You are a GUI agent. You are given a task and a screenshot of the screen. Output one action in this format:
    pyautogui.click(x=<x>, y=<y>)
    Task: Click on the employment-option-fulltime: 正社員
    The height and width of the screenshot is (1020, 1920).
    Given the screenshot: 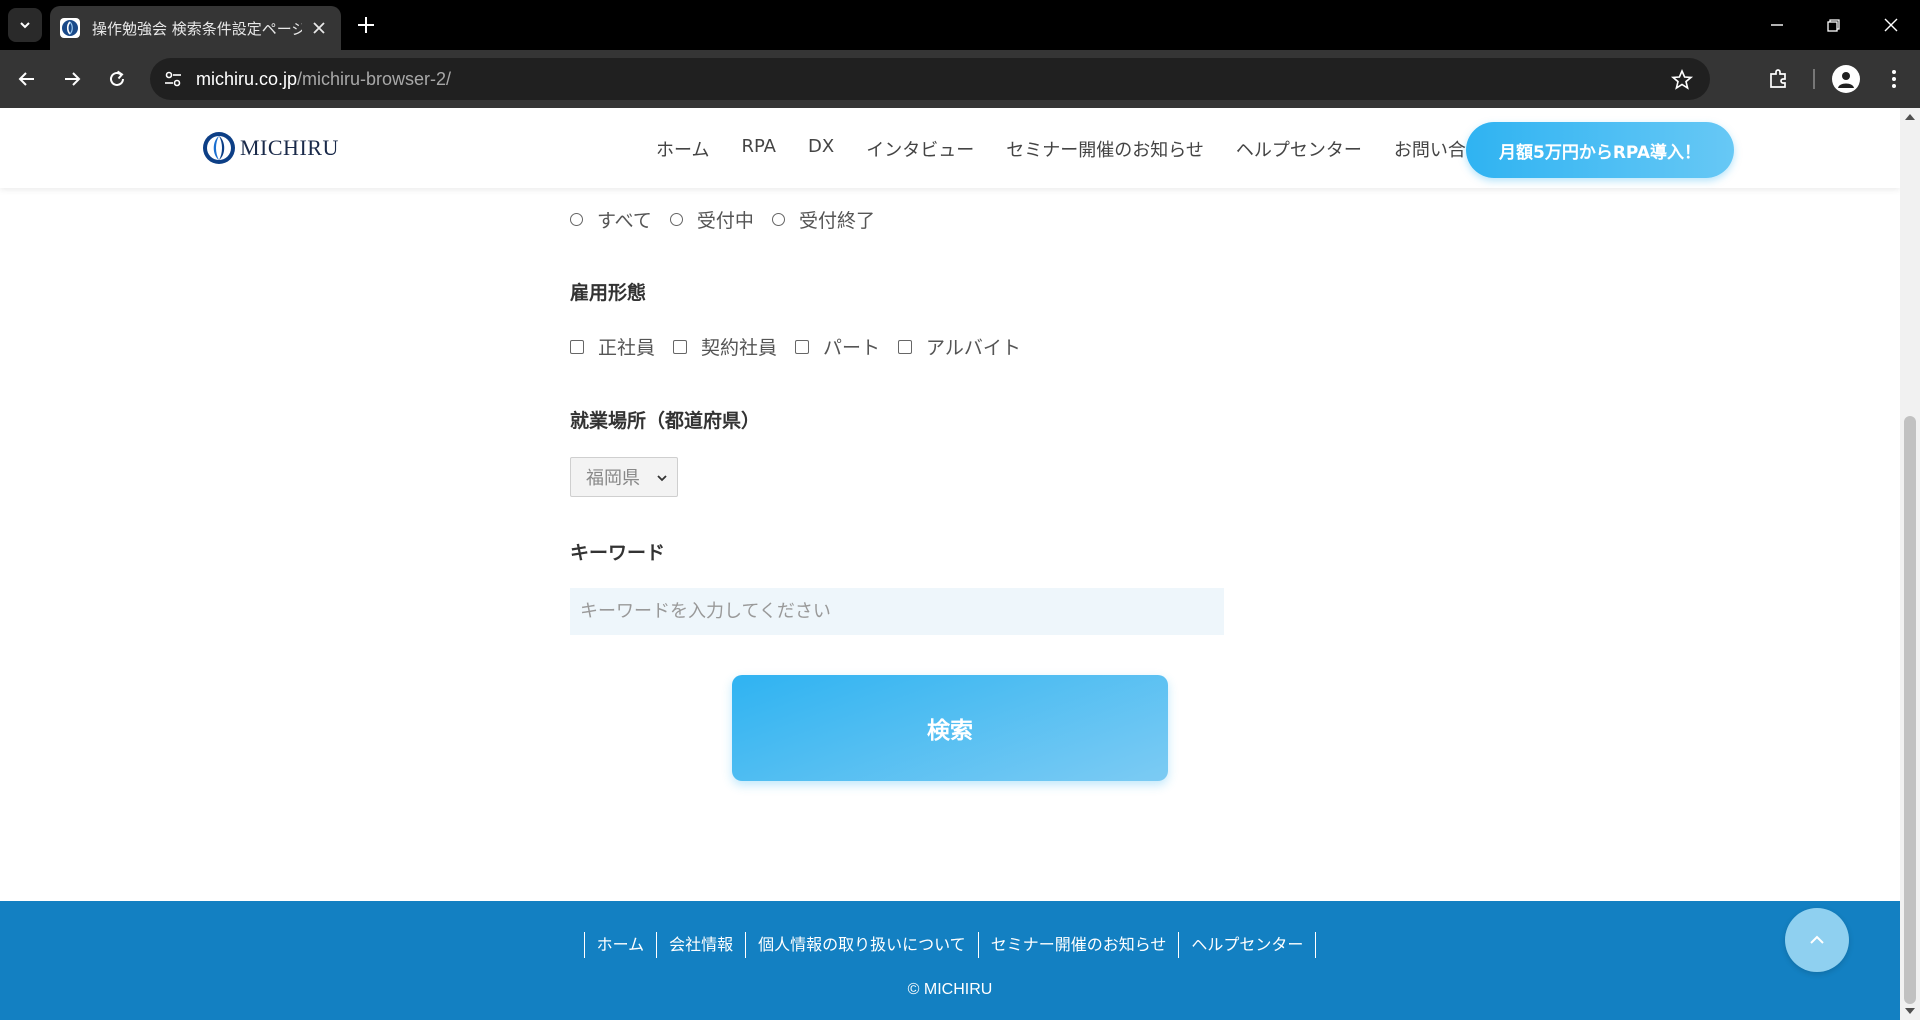 What is the action you would take?
    pyautogui.click(x=612, y=346)
    